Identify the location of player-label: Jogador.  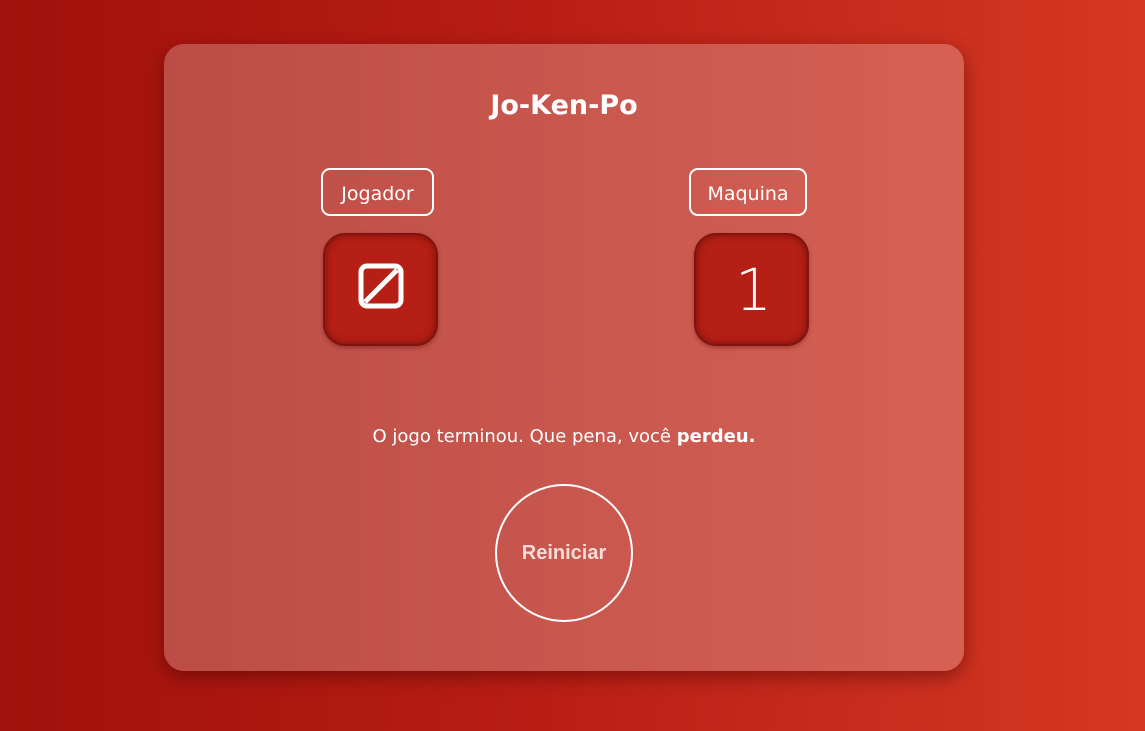
(377, 192).